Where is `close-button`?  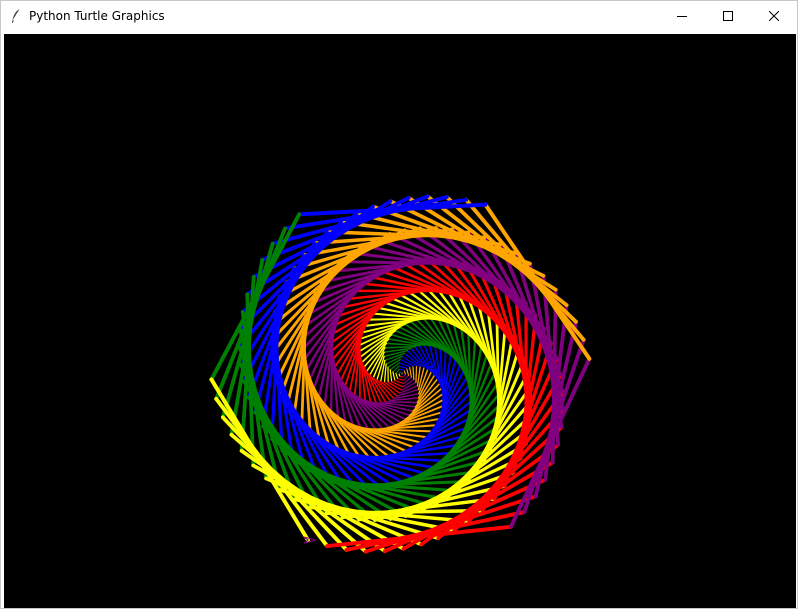 close-button is located at coordinates (774, 16).